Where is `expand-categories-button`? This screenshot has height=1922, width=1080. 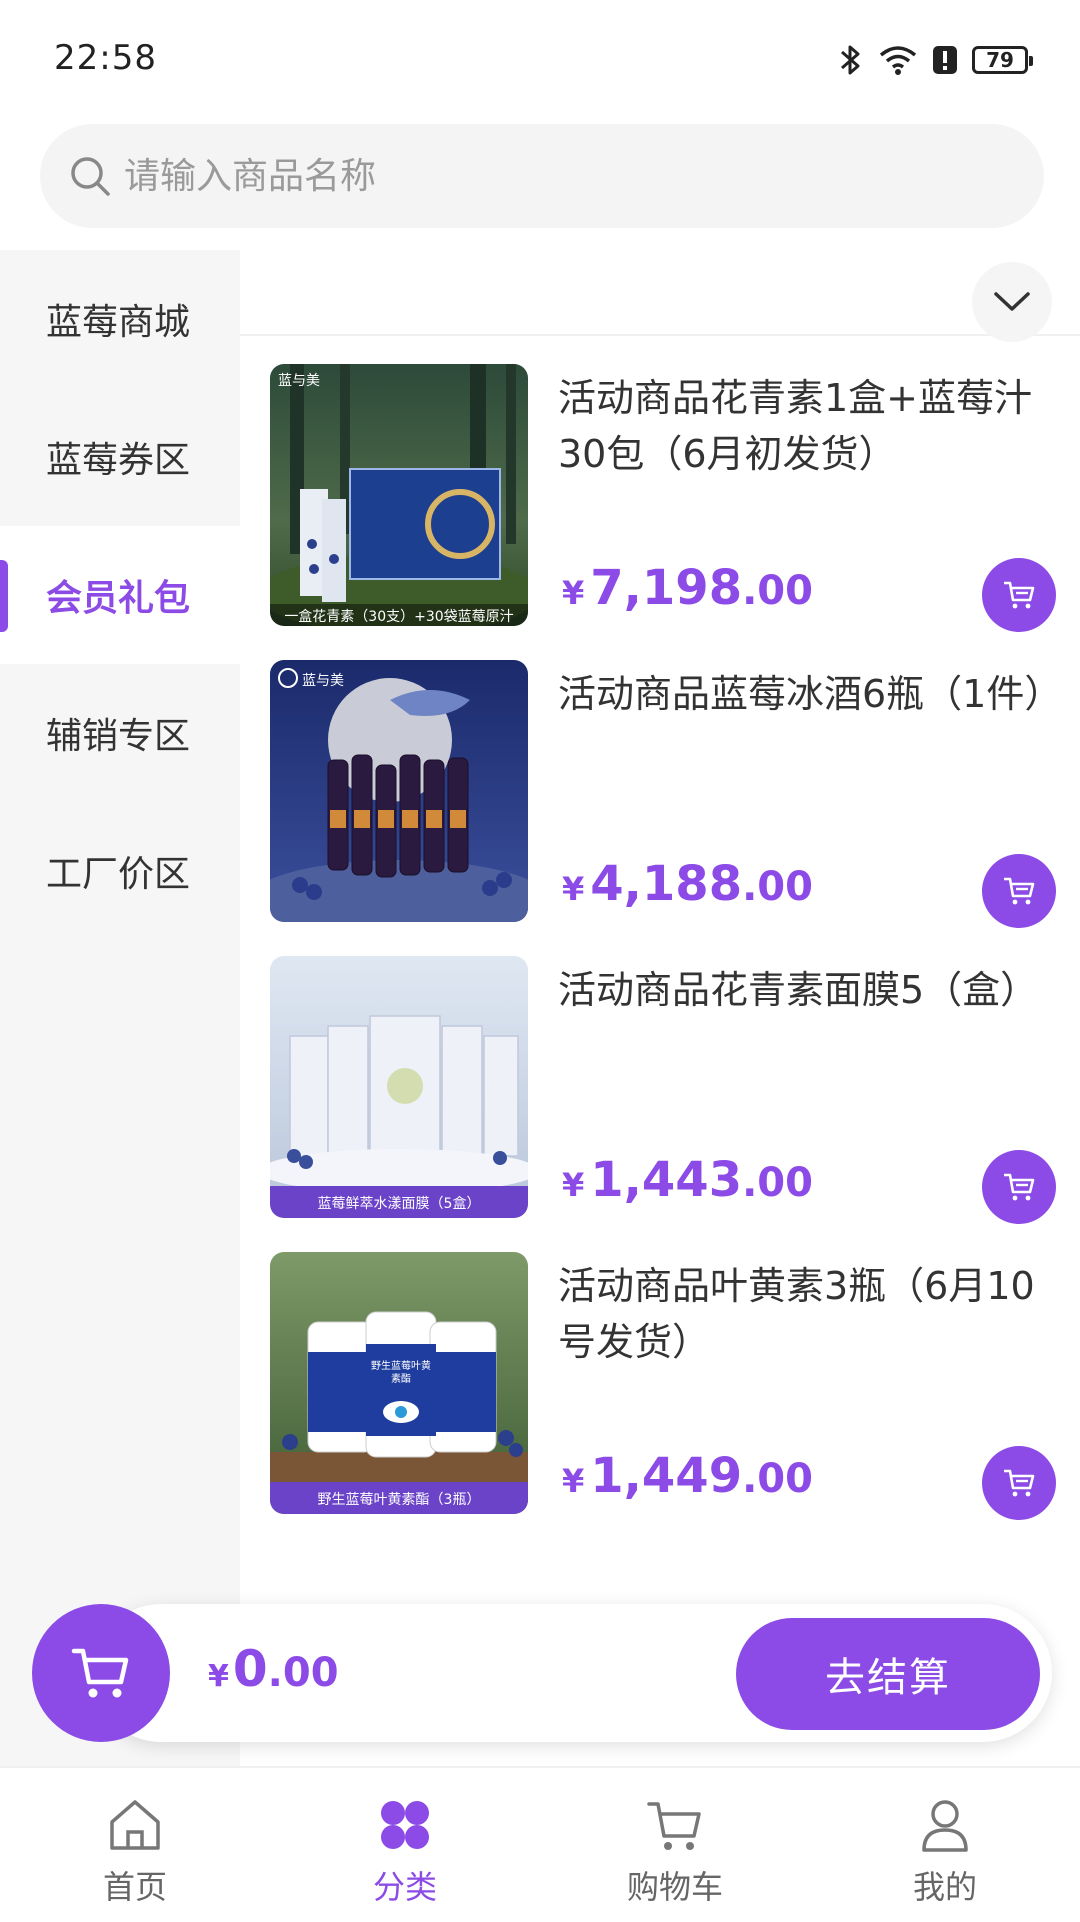 expand-categories-button is located at coordinates (1012, 302).